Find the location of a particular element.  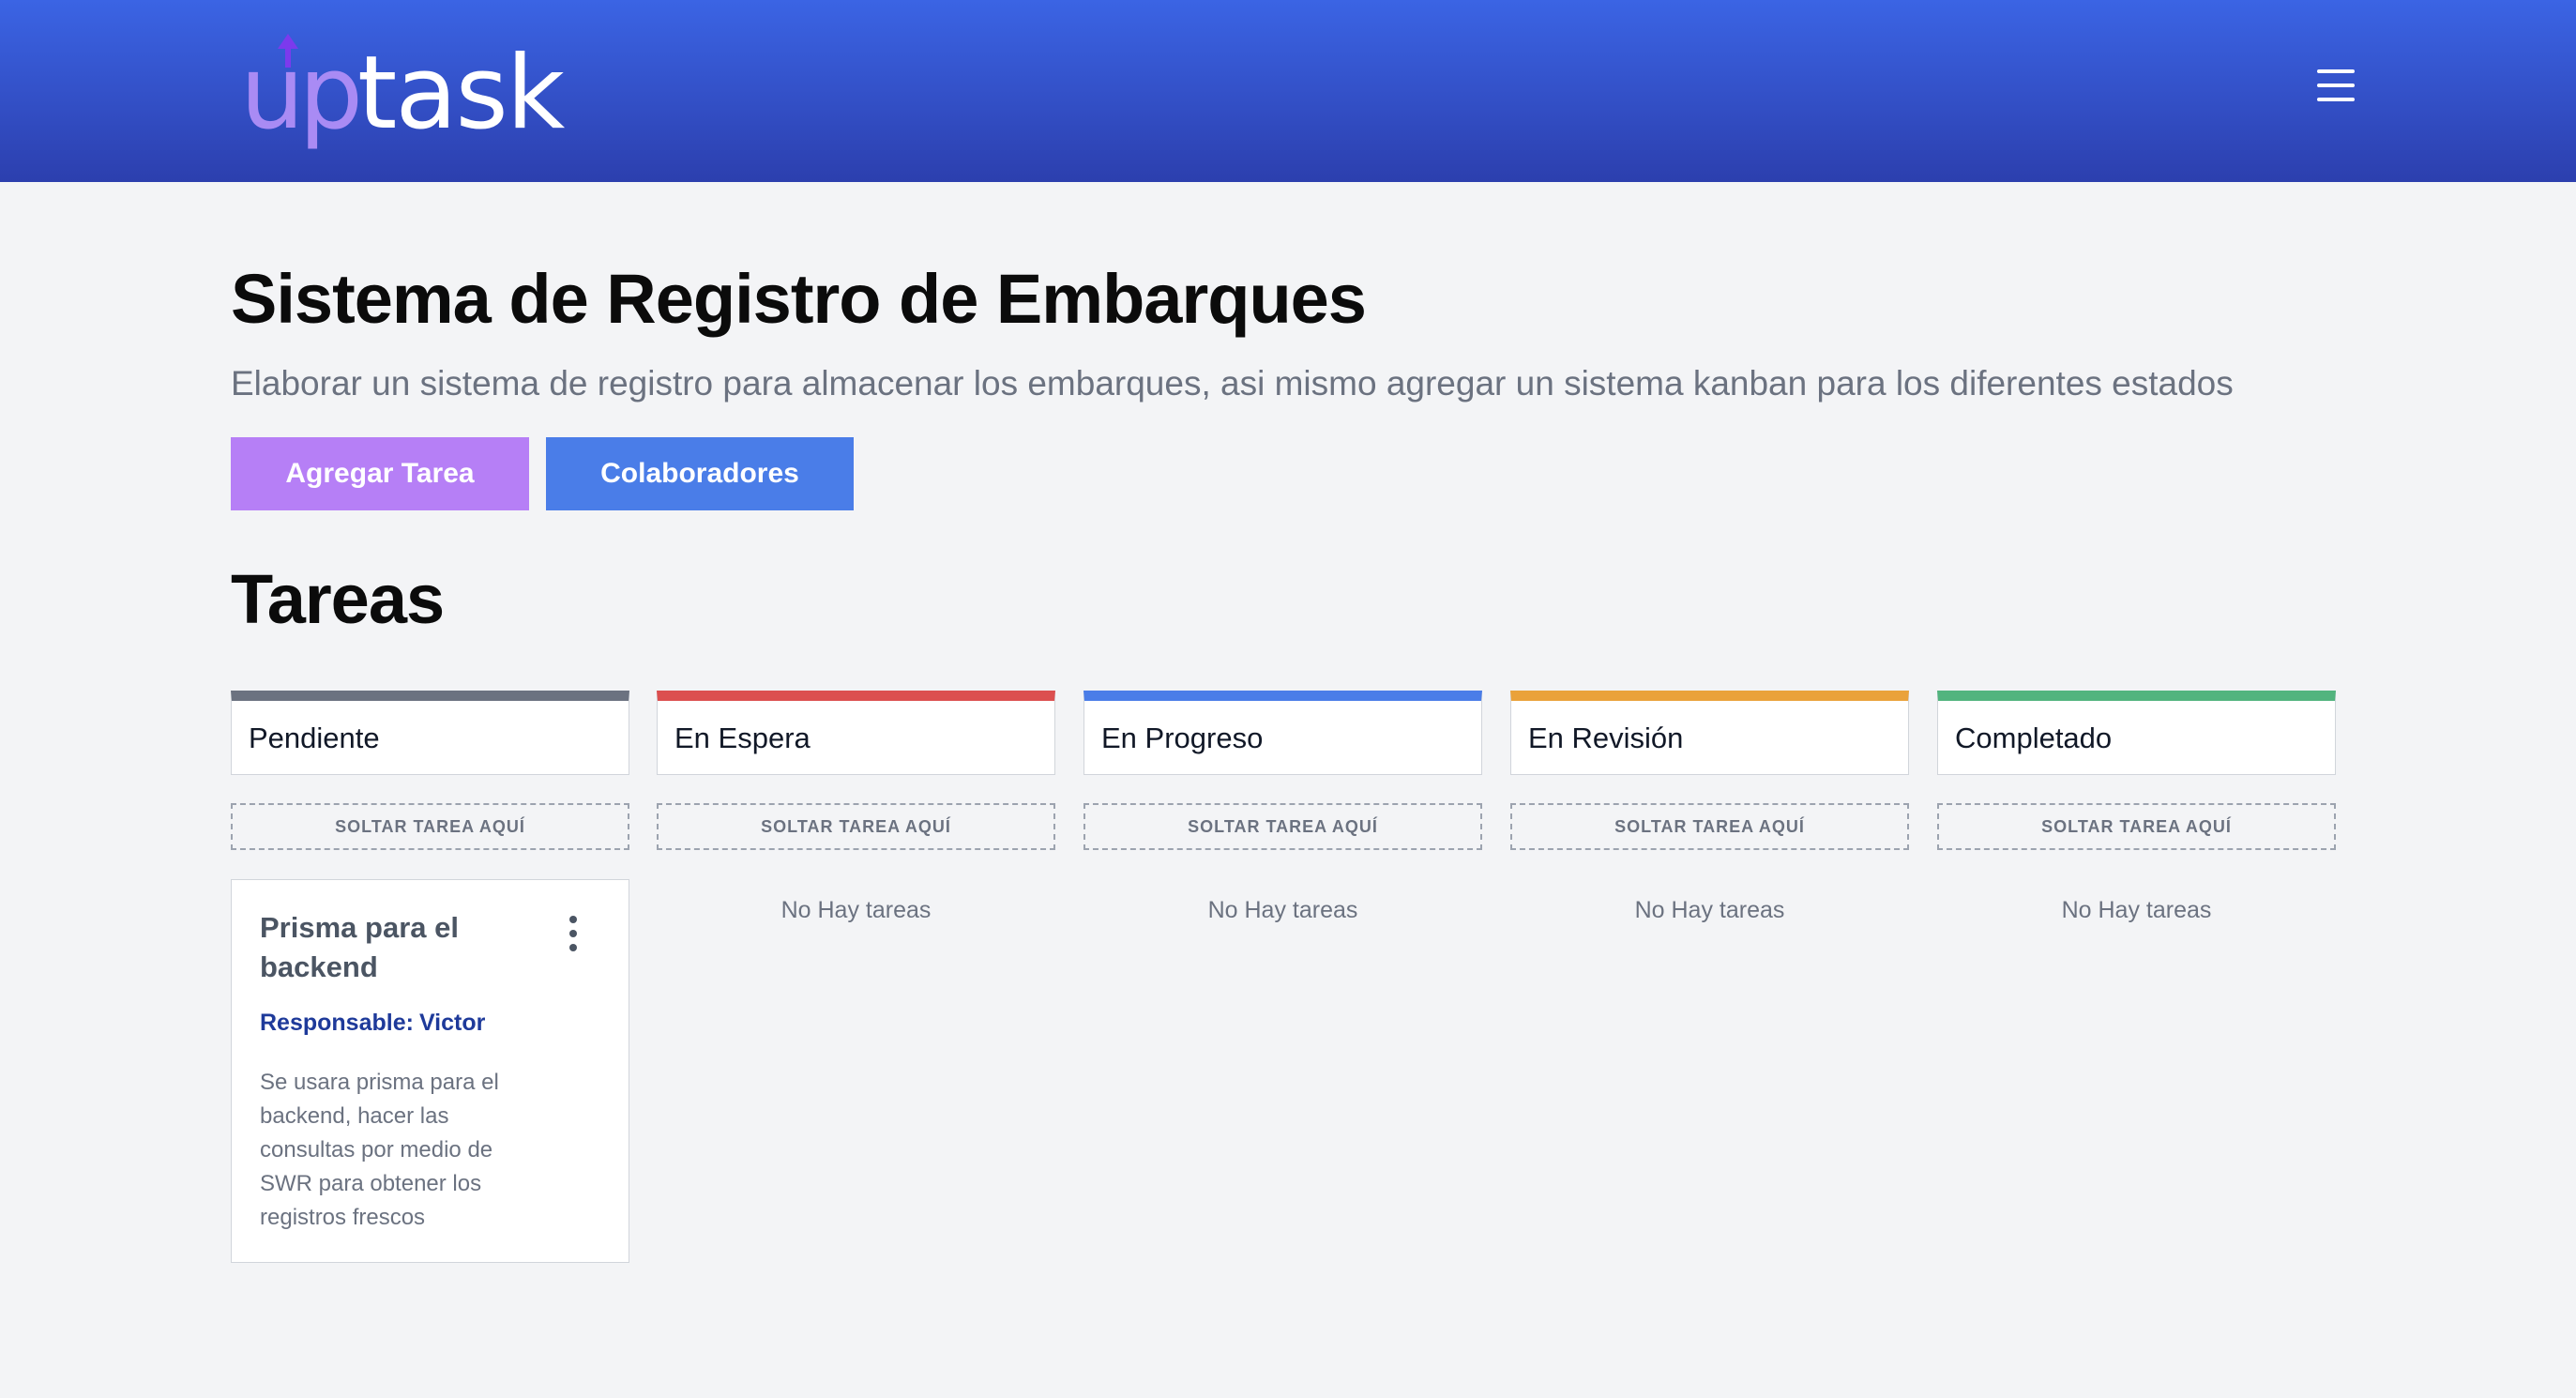

column-header-en-revision: En Revisión is located at coordinates (1709, 733).